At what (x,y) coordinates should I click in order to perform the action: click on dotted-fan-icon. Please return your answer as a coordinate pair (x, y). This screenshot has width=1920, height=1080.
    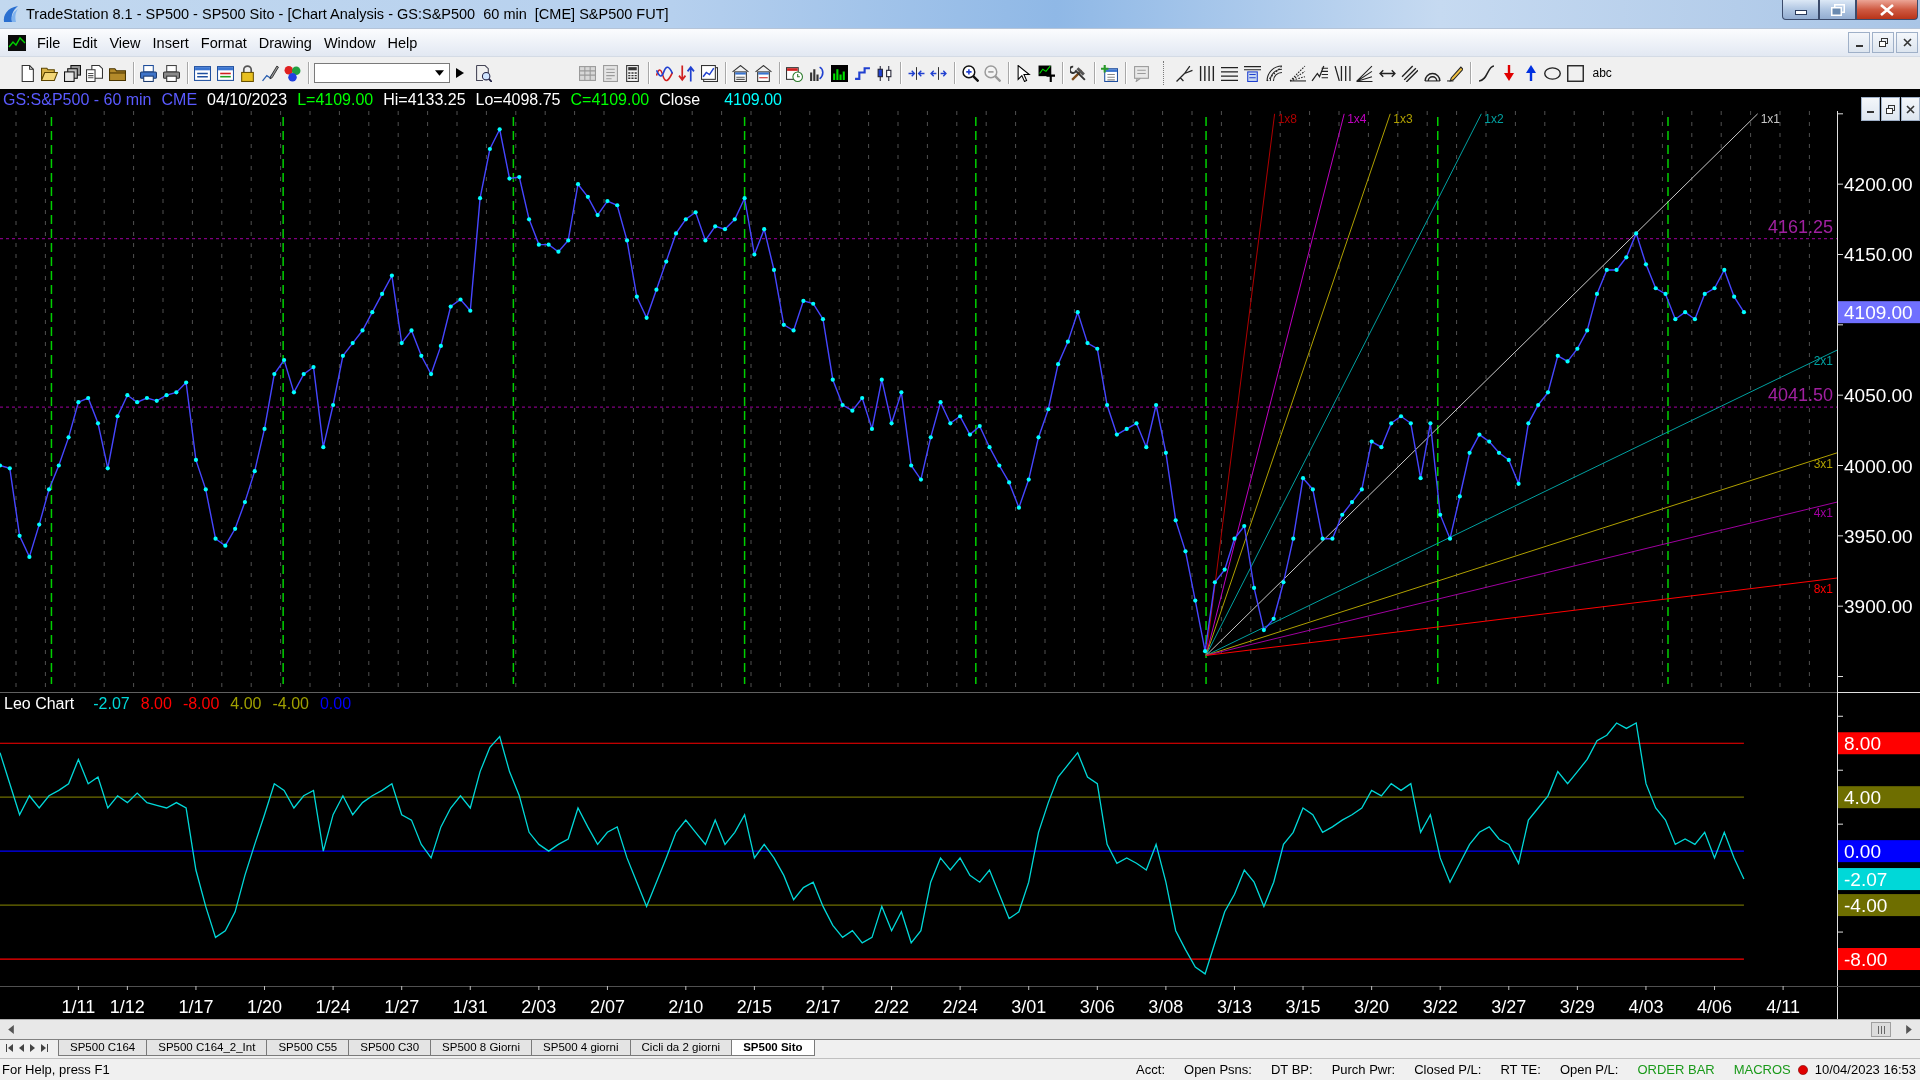
    Looking at the image, I should click on (1297, 73).